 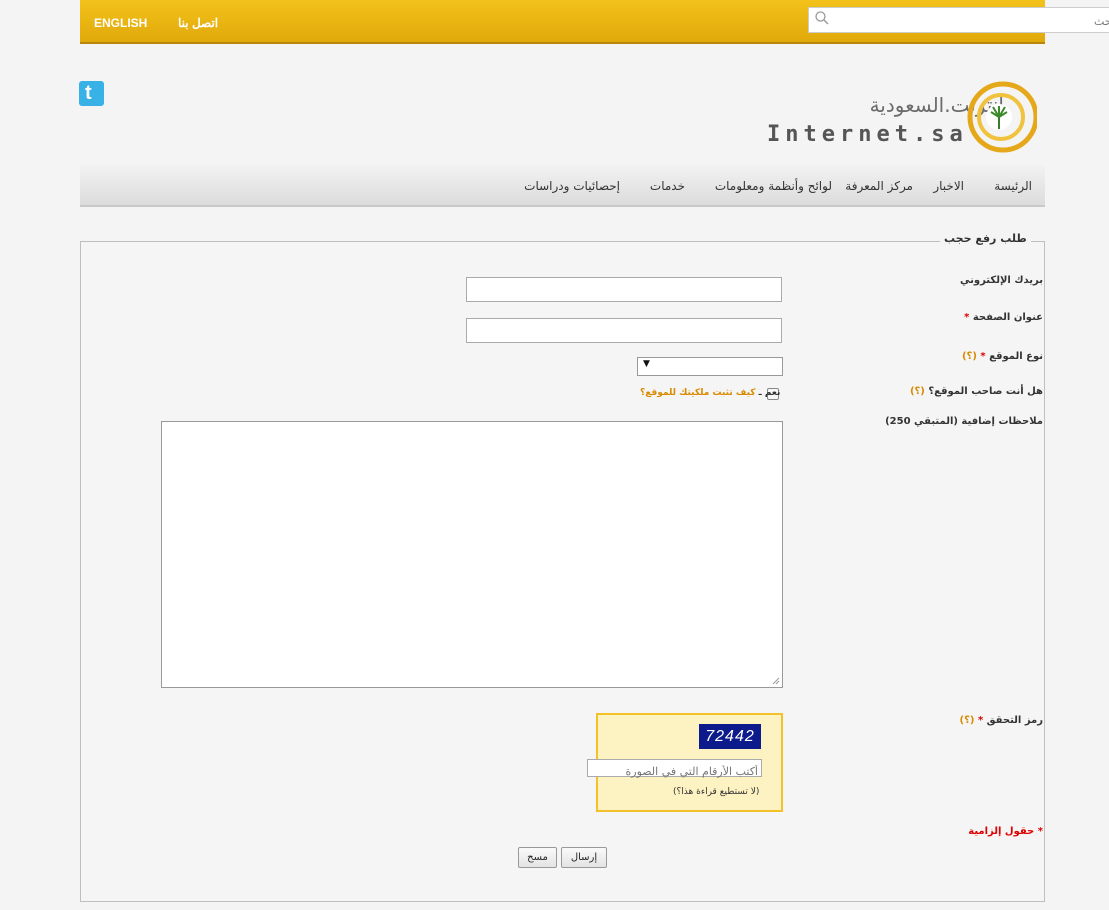 I want to click on form-legend: طلب رفع حجب, so click(x=985, y=238).